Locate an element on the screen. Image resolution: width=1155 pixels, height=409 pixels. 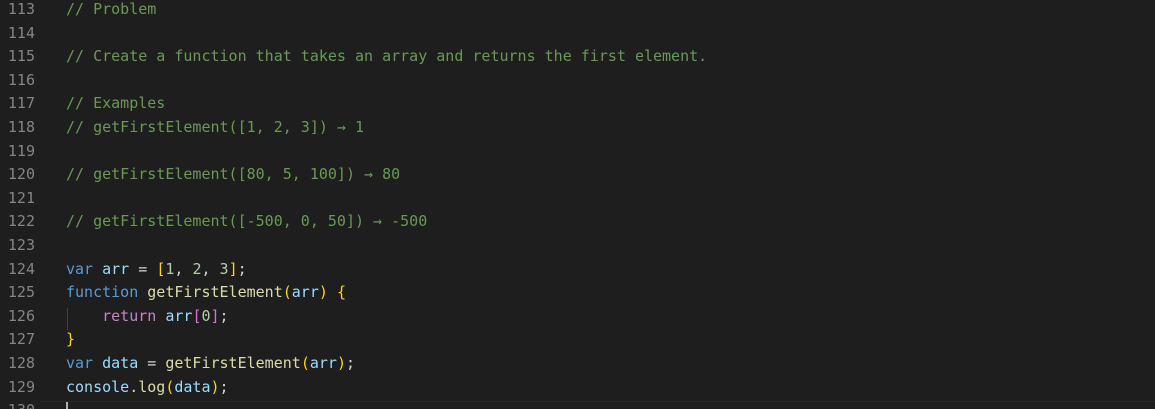
code-token: 3 is located at coordinates (224, 268).